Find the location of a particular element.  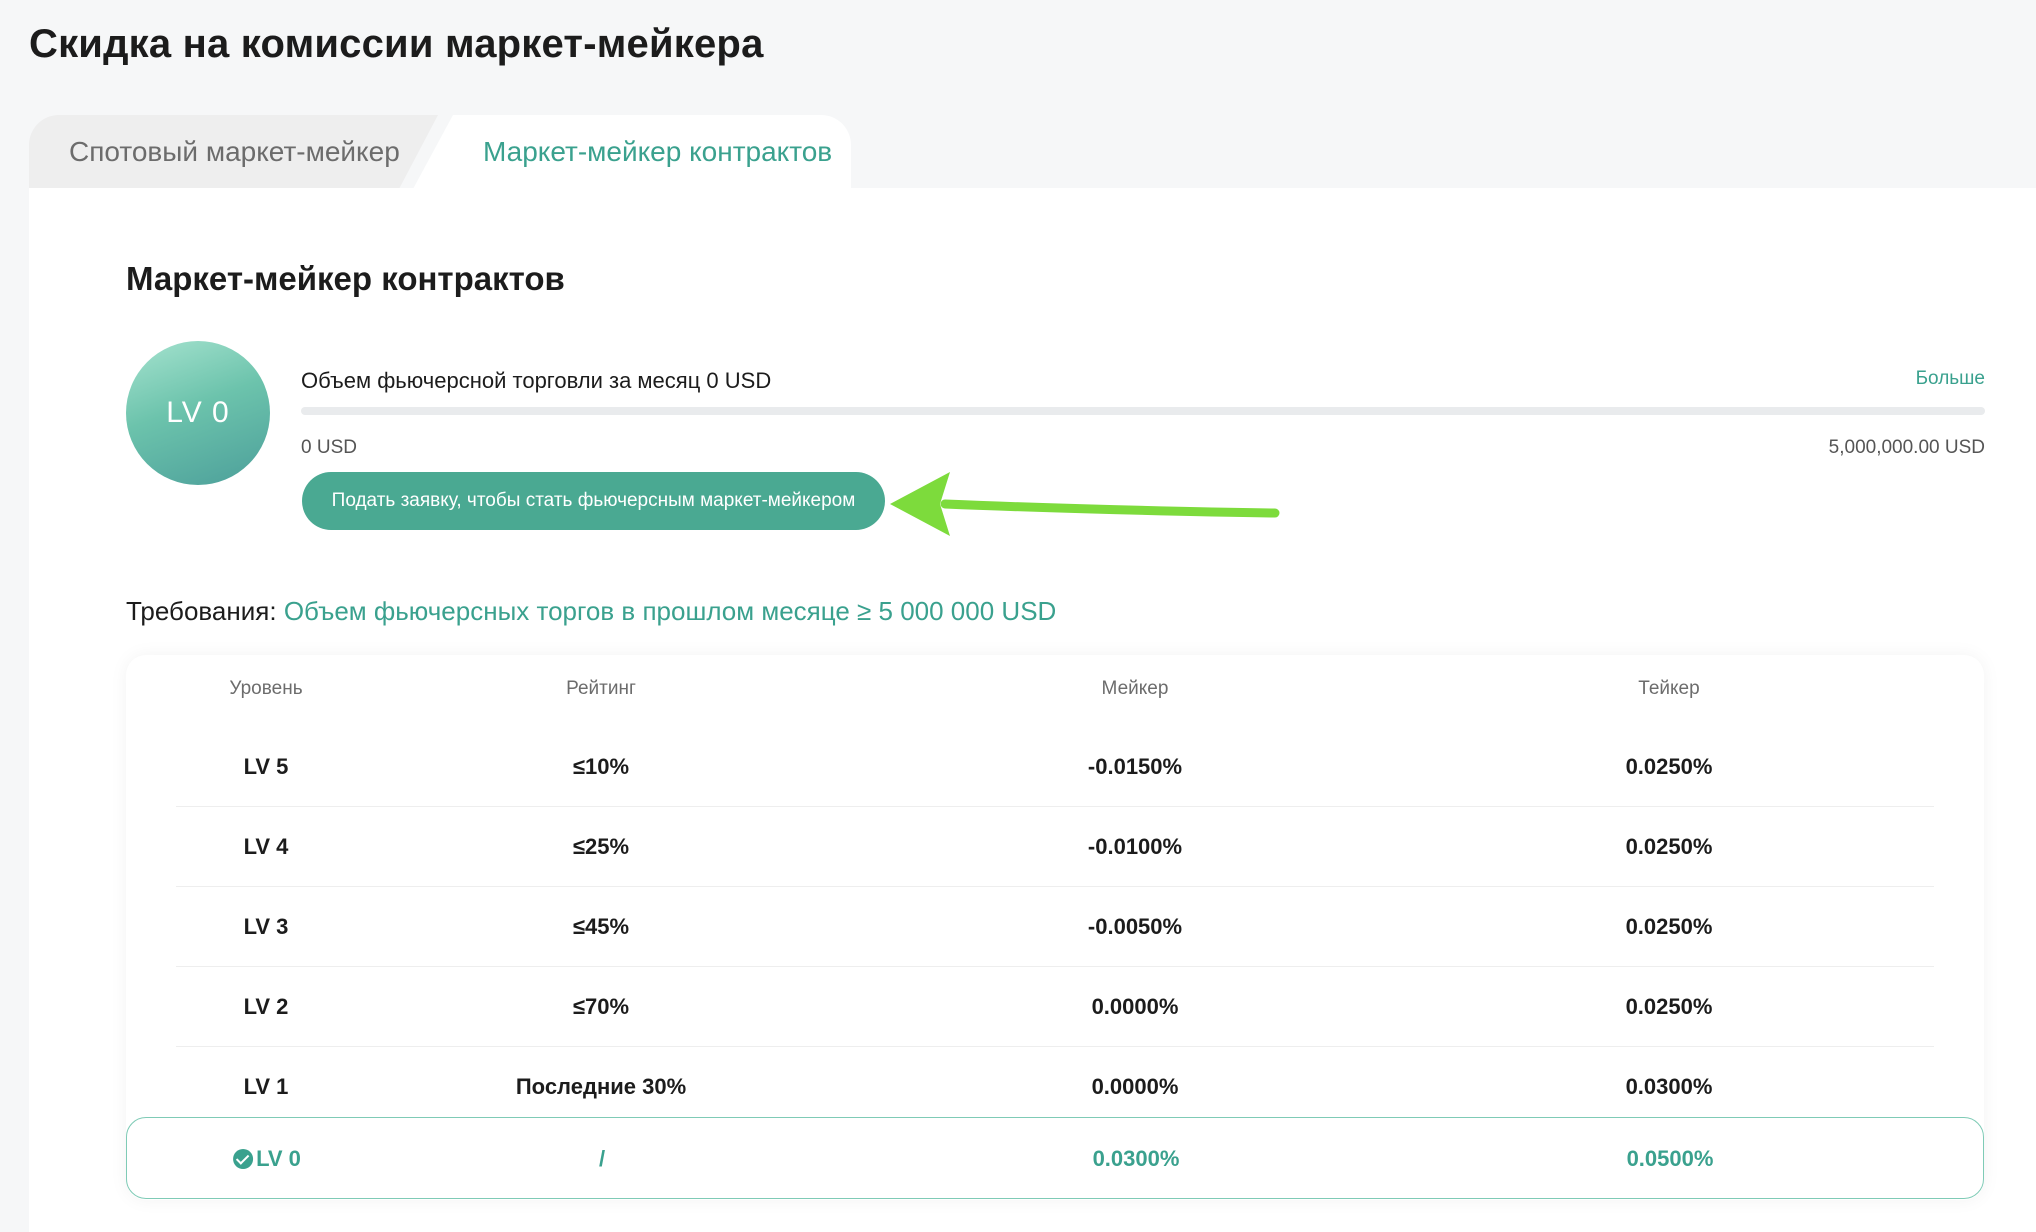

volume-progress-bar is located at coordinates (1143, 411).